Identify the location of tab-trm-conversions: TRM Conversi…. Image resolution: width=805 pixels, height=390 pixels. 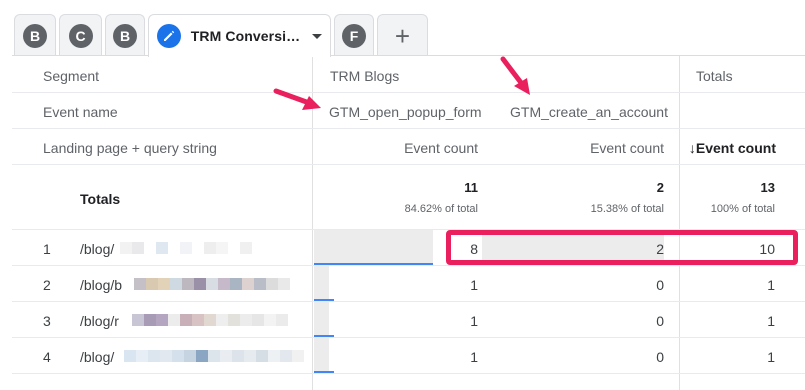
(239, 35).